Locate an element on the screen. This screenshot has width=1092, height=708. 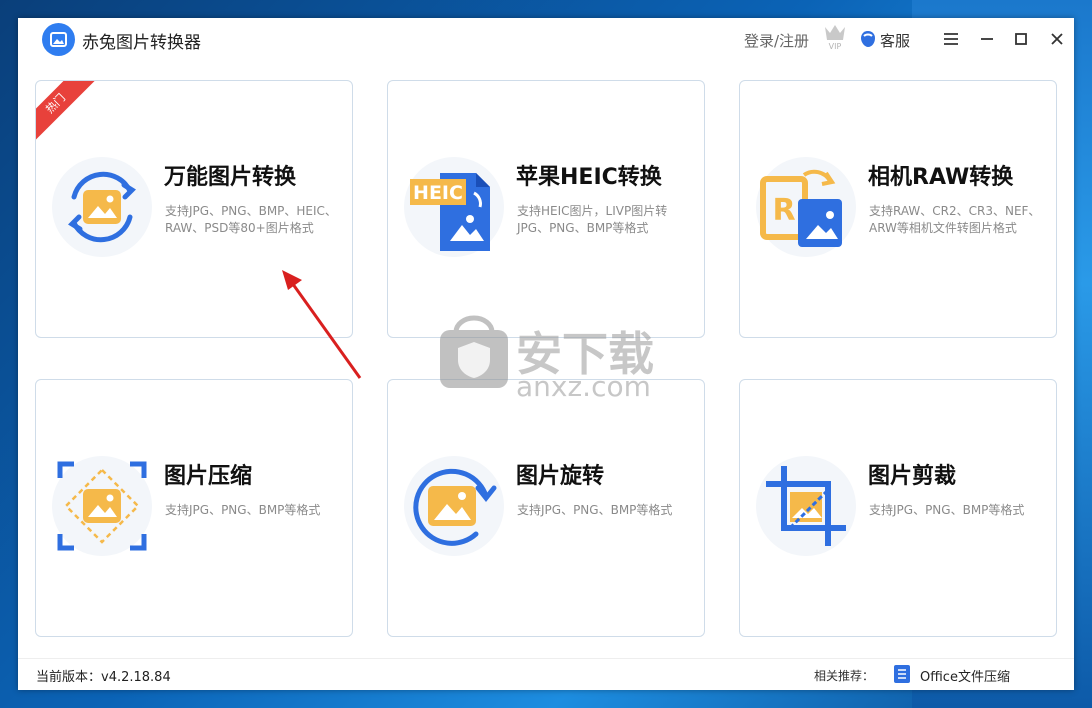
crop-icon is located at coordinates (806, 506).